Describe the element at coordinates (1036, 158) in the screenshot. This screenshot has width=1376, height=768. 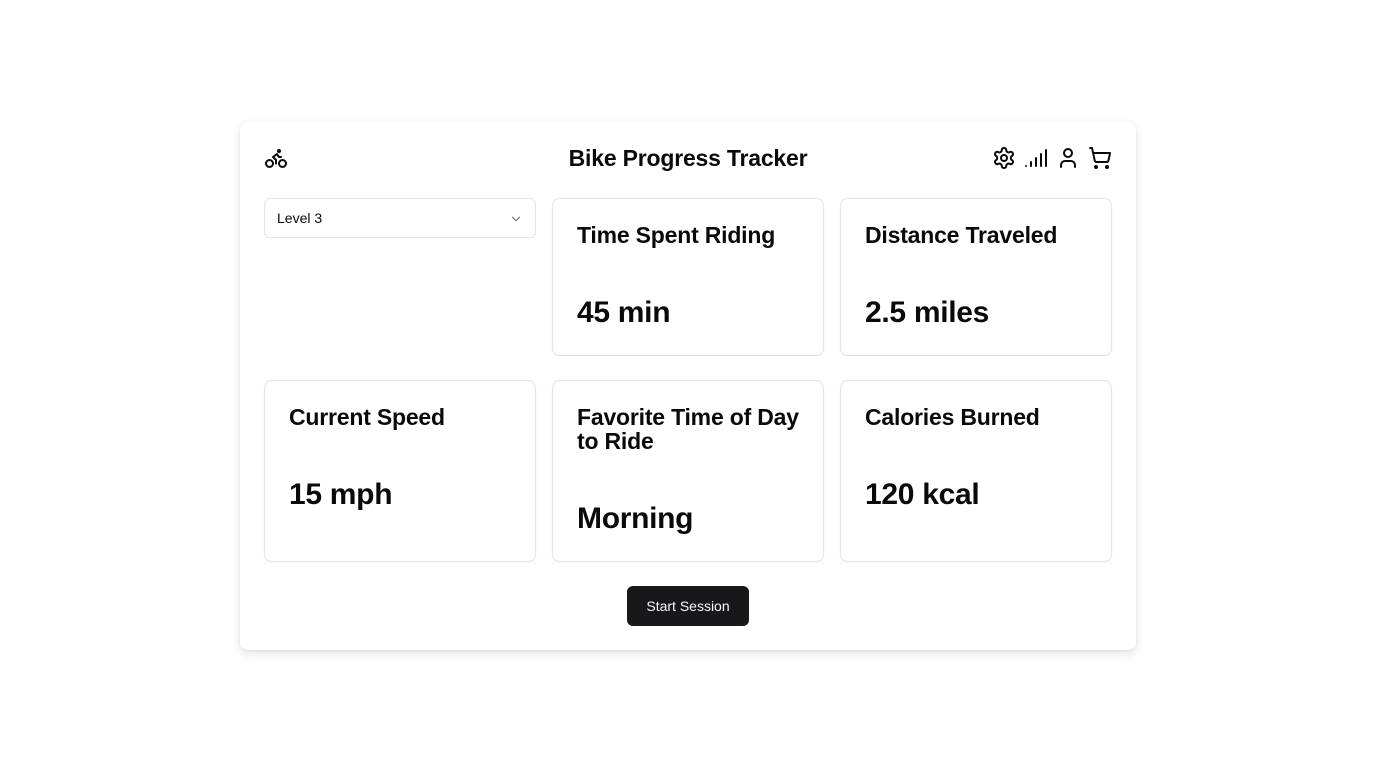
I see `signal-icon` at that location.